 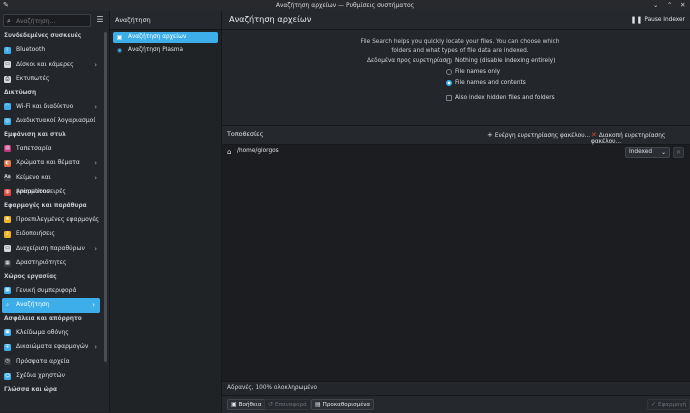 What do you see at coordinates (51, 163) in the screenshot?
I see `sidebar-item: ◐ Χρώματα και θέματα ›` at bounding box center [51, 163].